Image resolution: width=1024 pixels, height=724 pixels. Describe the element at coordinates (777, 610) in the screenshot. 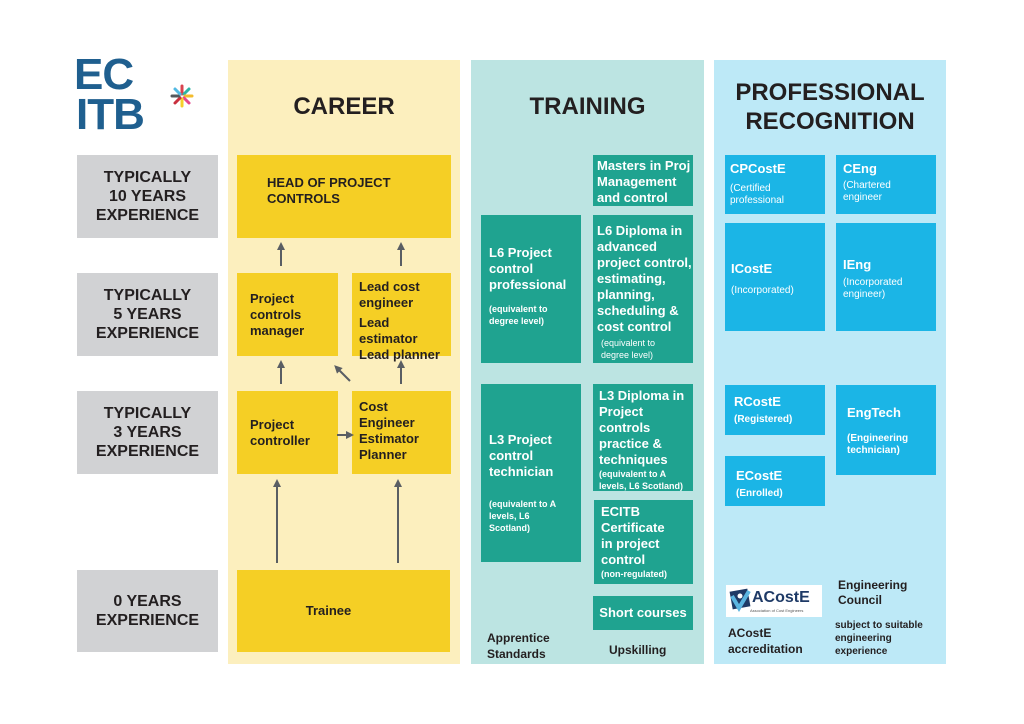

I see `acoste-logo-tagline: Association of Cost Engineers` at that location.